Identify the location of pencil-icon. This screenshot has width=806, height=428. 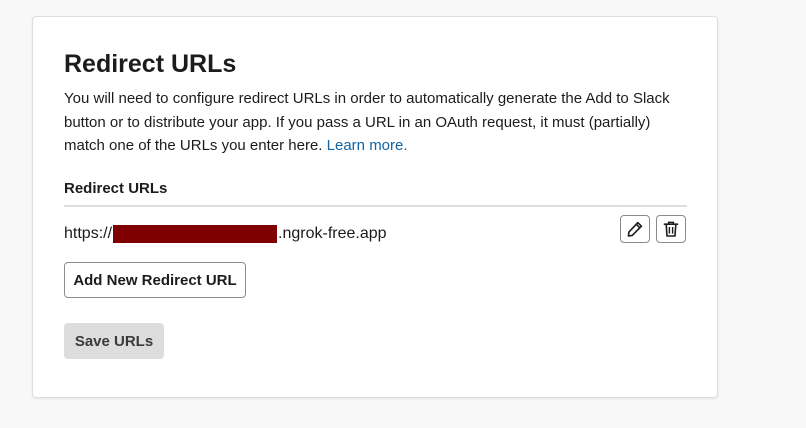
(635, 229).